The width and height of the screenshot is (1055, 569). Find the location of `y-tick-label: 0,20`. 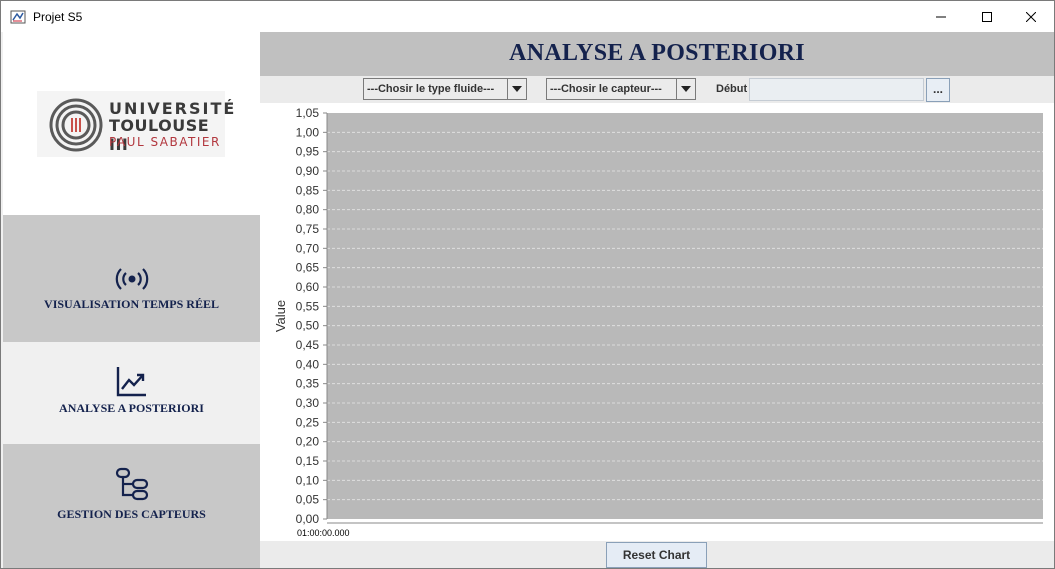

y-tick-label: 0,20 is located at coordinates (308, 442).